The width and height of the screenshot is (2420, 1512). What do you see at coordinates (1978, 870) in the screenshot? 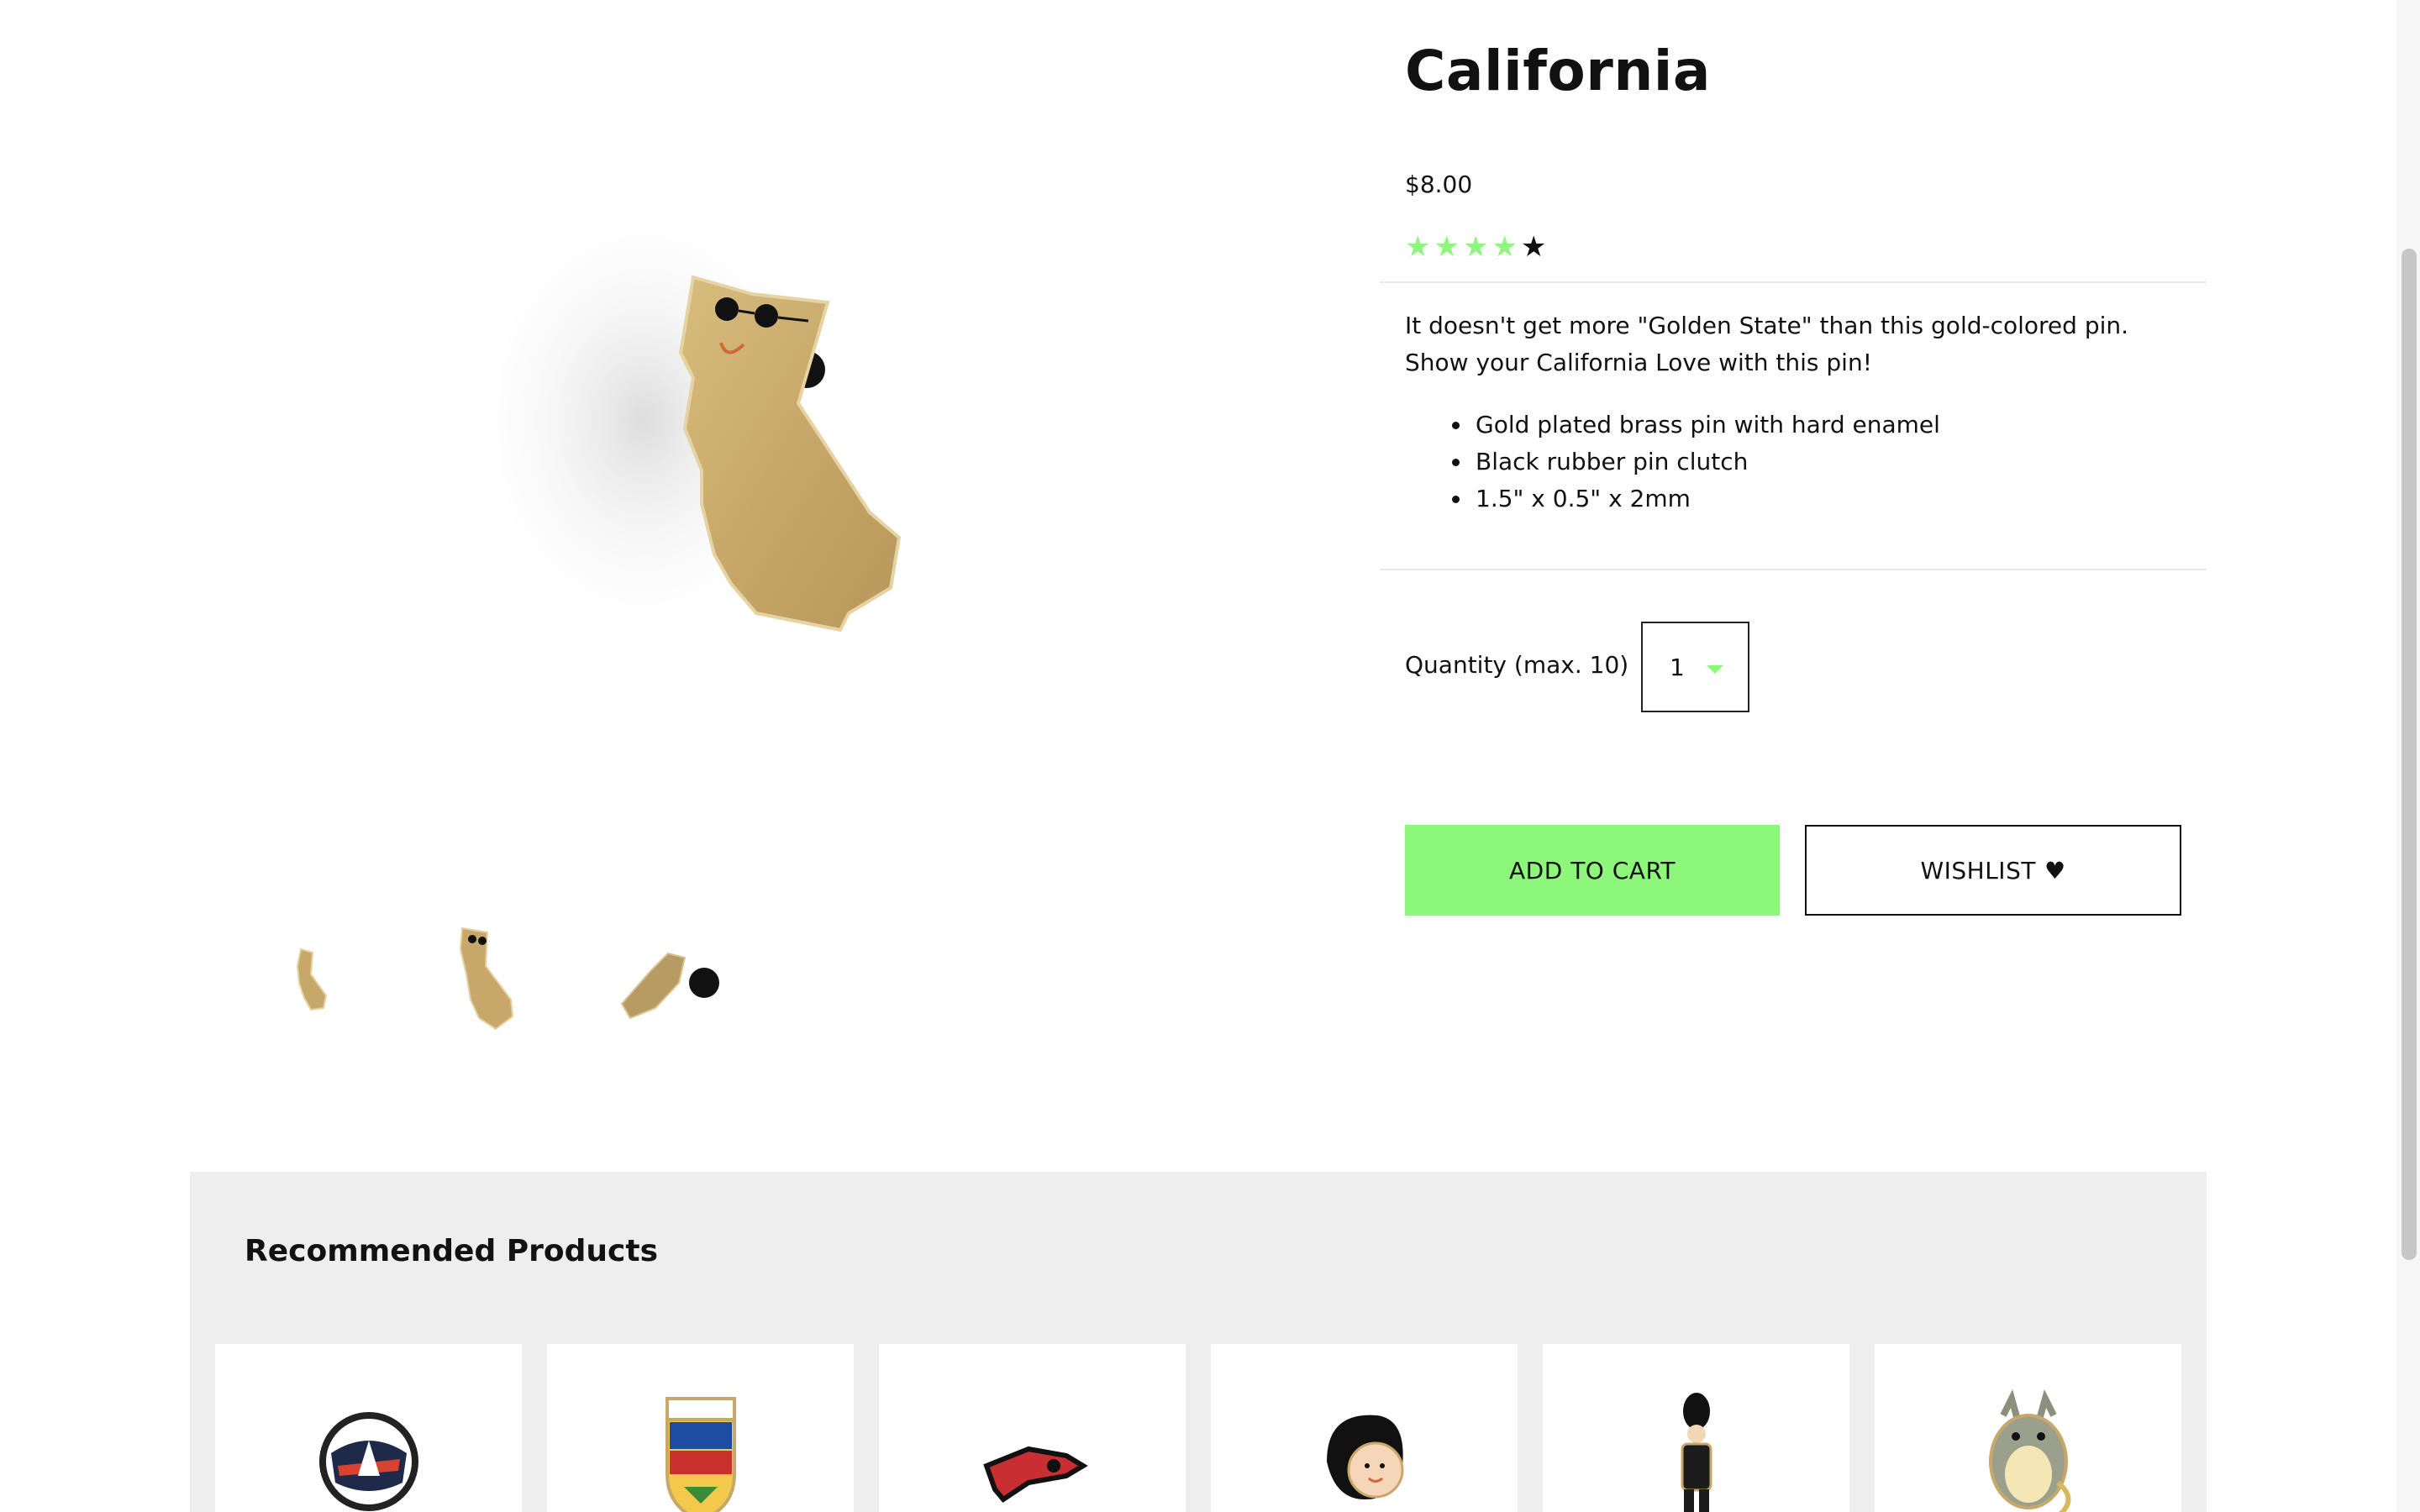
I see `wishlist-label: WISHLIST` at bounding box center [1978, 870].